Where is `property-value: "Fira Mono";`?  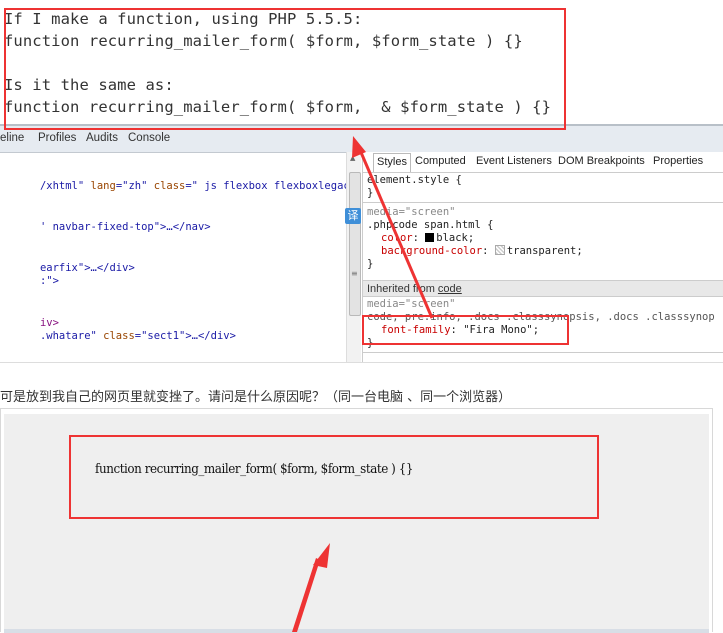
property-value: "Fira Mono"; is located at coordinates (501, 330).